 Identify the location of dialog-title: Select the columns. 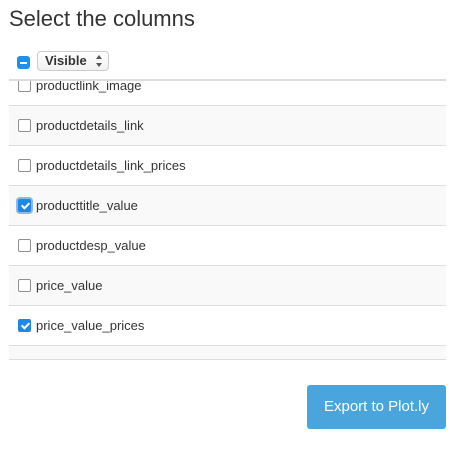
(102, 18).